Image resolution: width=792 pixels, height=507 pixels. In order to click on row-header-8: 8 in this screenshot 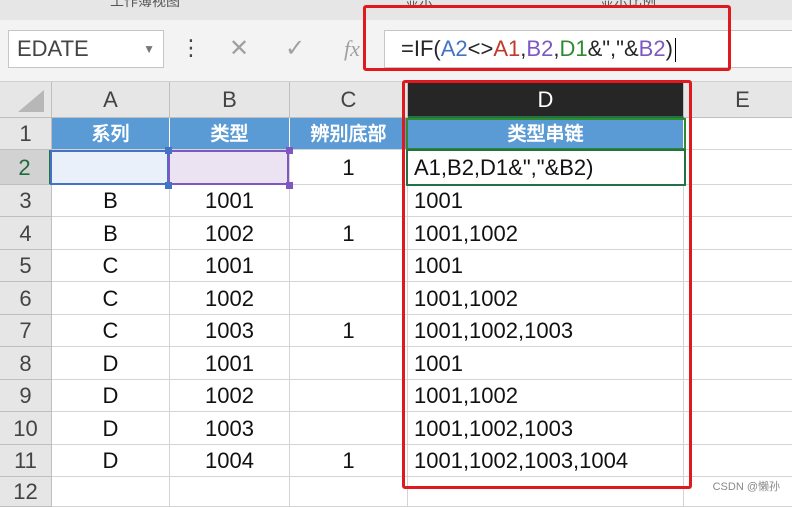, I will do `click(26, 363)`.